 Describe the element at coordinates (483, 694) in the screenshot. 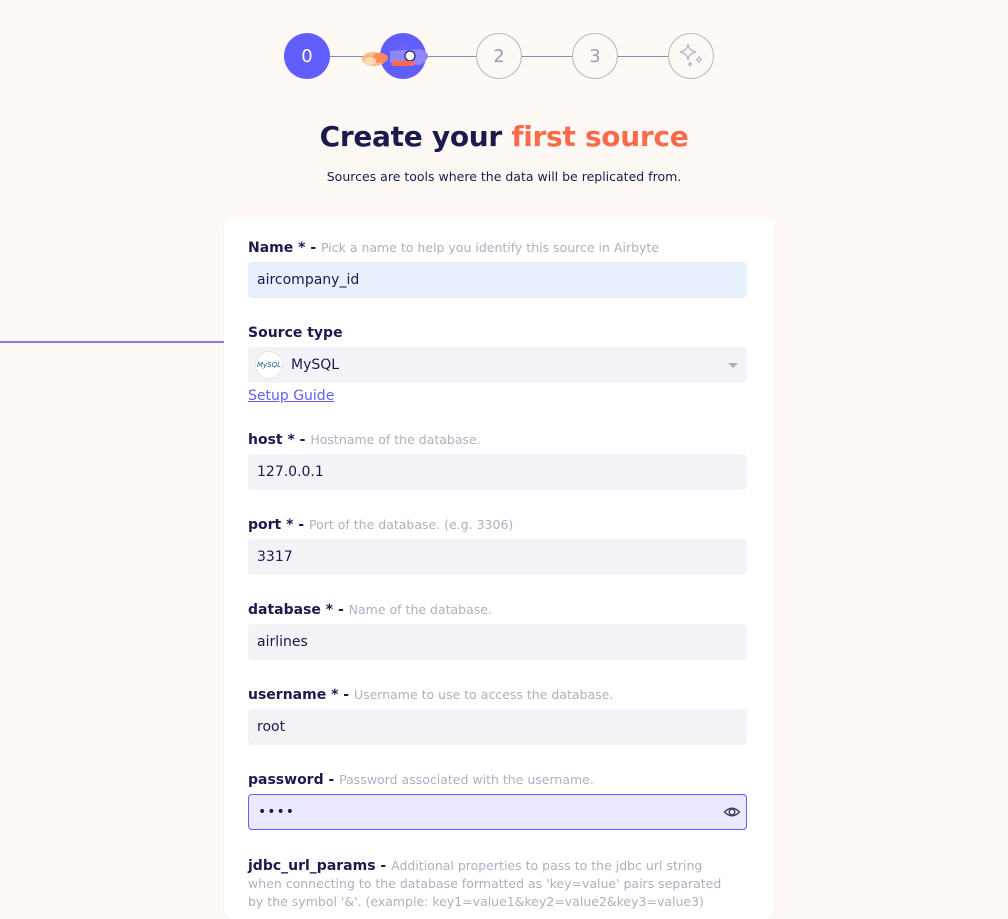

I see `username-hint: Username to use to access the database.` at that location.